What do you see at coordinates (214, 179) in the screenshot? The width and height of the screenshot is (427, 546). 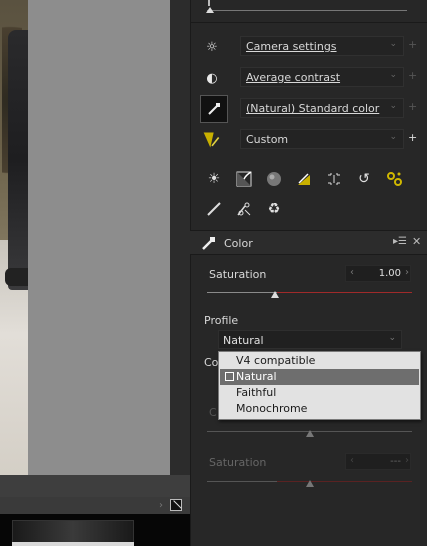 I see `exposure-icon: ☀` at bounding box center [214, 179].